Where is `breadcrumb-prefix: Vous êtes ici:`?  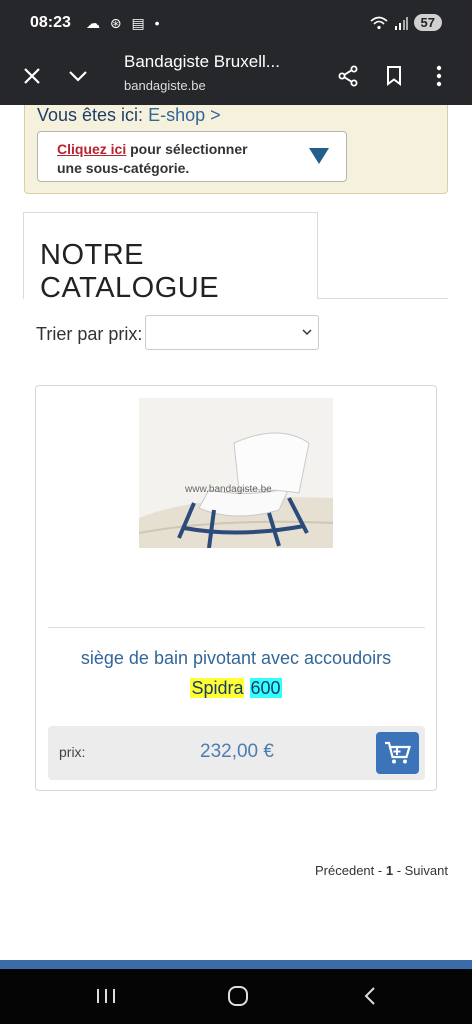
breadcrumb-prefix: Vous êtes ici: is located at coordinates (93, 115).